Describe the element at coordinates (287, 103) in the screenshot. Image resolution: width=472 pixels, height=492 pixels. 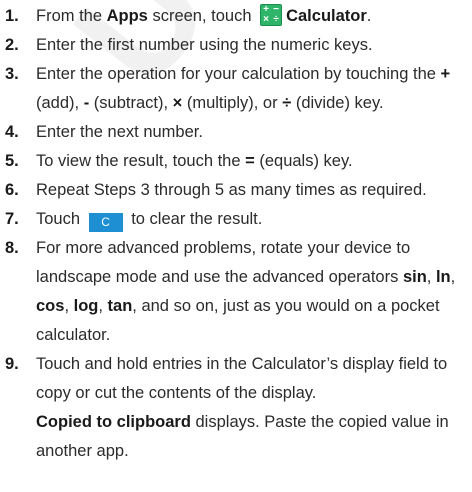
I see `divide-operator: ÷` at that location.